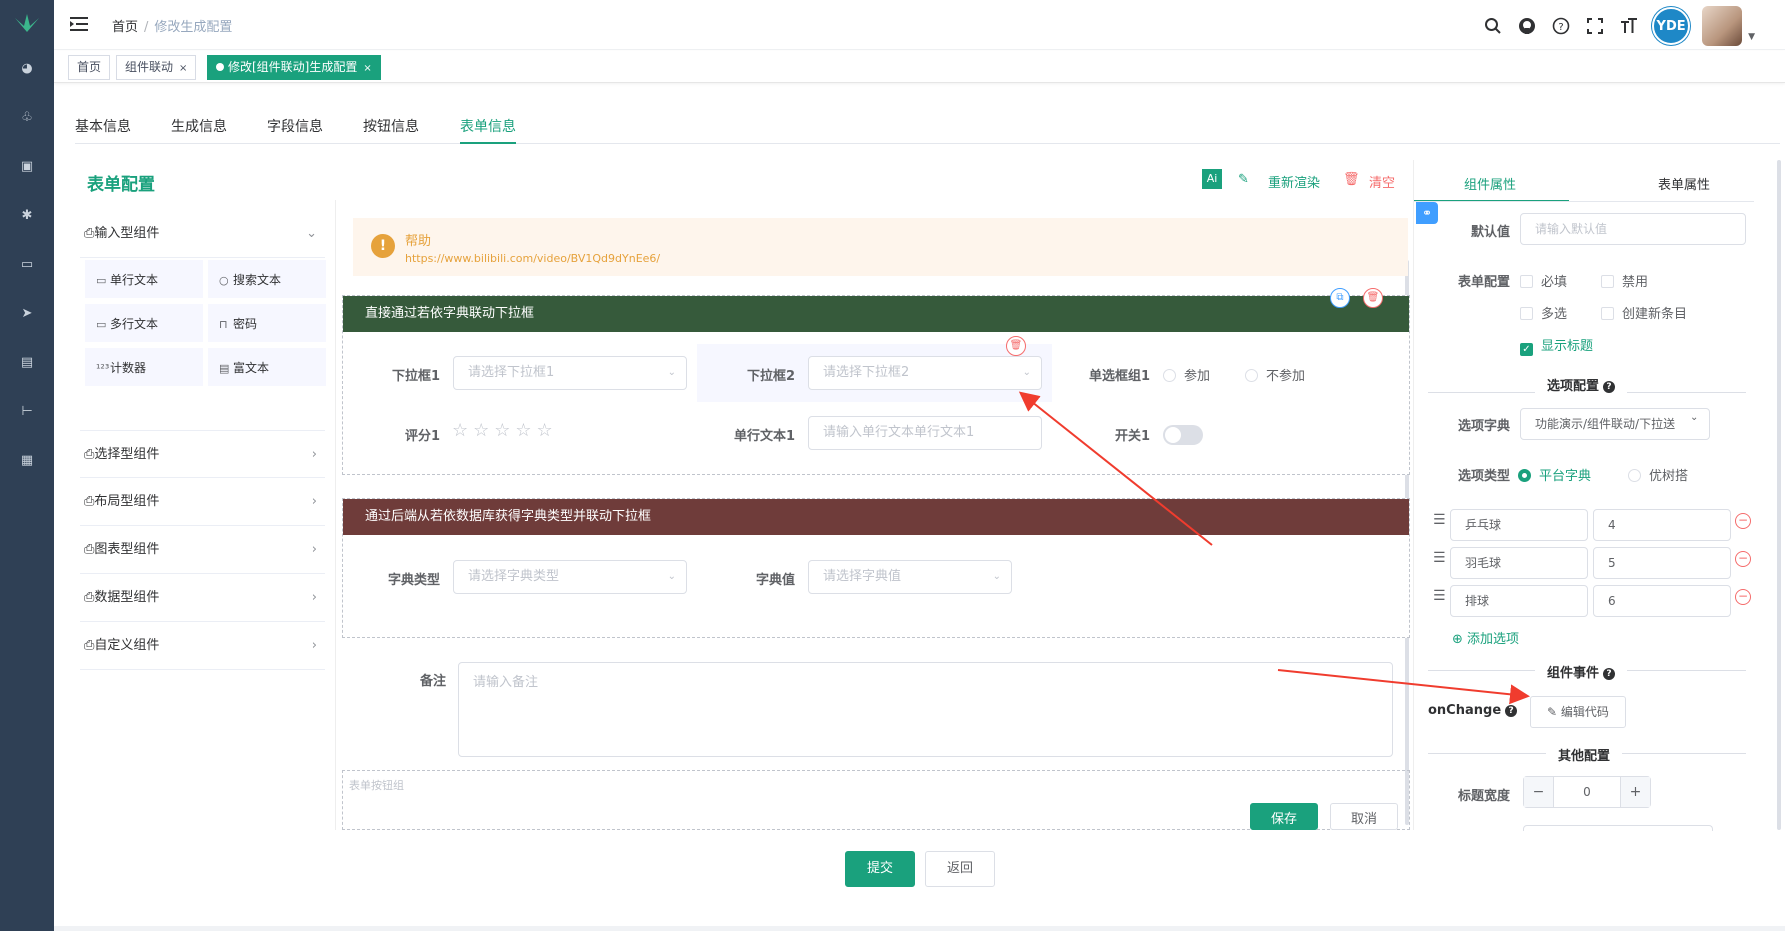 This screenshot has width=1785, height=931. Describe the element at coordinates (144, 279) in the screenshot. I see `component-single-text: ▭ 单行文本` at that location.